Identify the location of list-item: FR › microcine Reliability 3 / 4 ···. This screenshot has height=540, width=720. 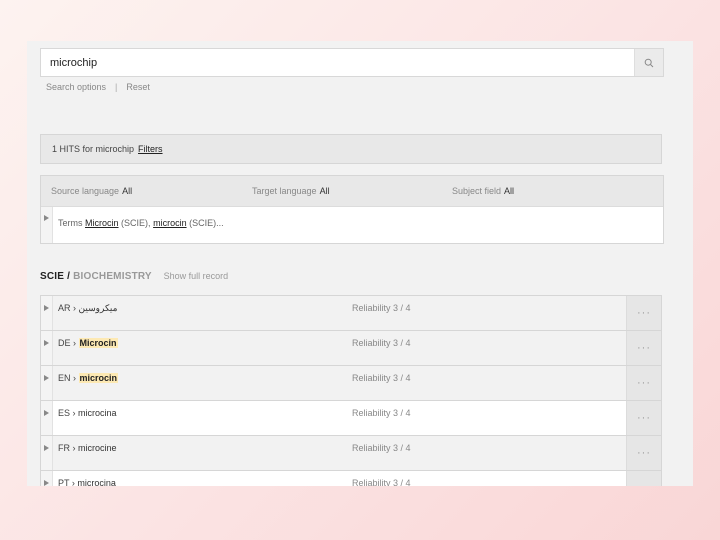
(351, 453).